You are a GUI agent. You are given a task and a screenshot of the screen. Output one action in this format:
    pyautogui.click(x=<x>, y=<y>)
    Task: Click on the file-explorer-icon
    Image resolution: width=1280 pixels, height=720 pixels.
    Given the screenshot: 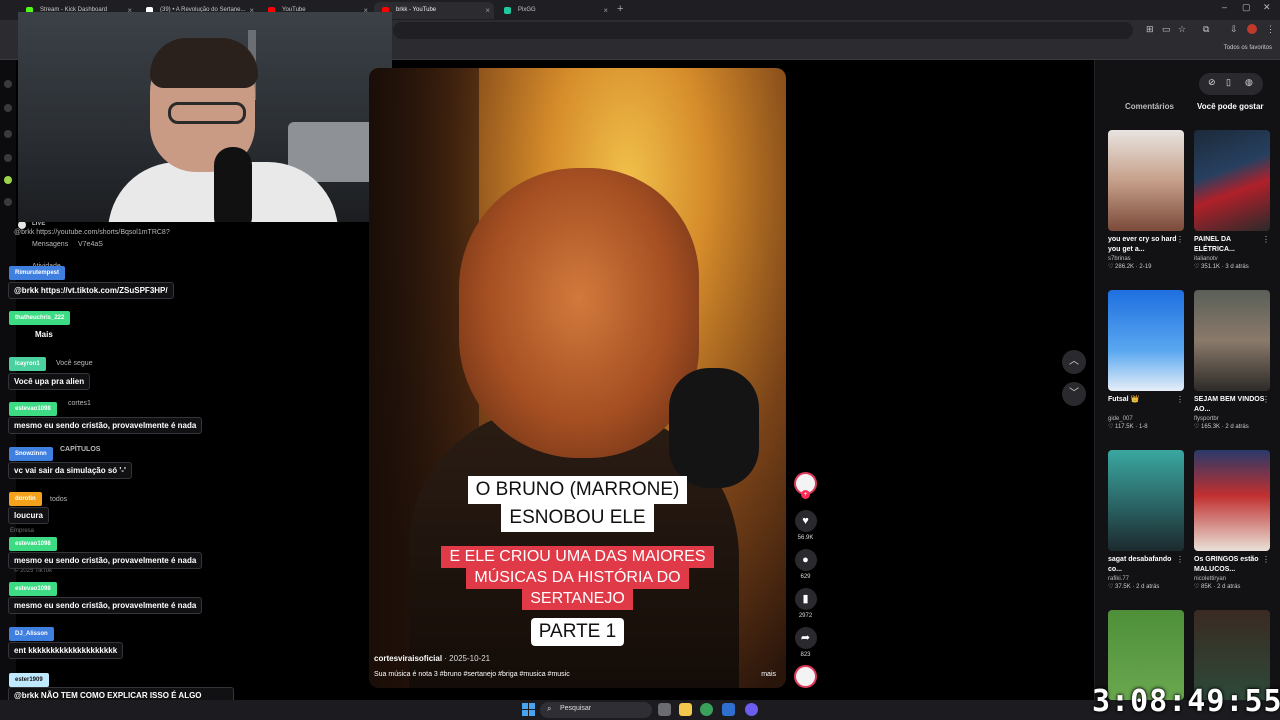 What is the action you would take?
    pyautogui.click(x=685, y=709)
    